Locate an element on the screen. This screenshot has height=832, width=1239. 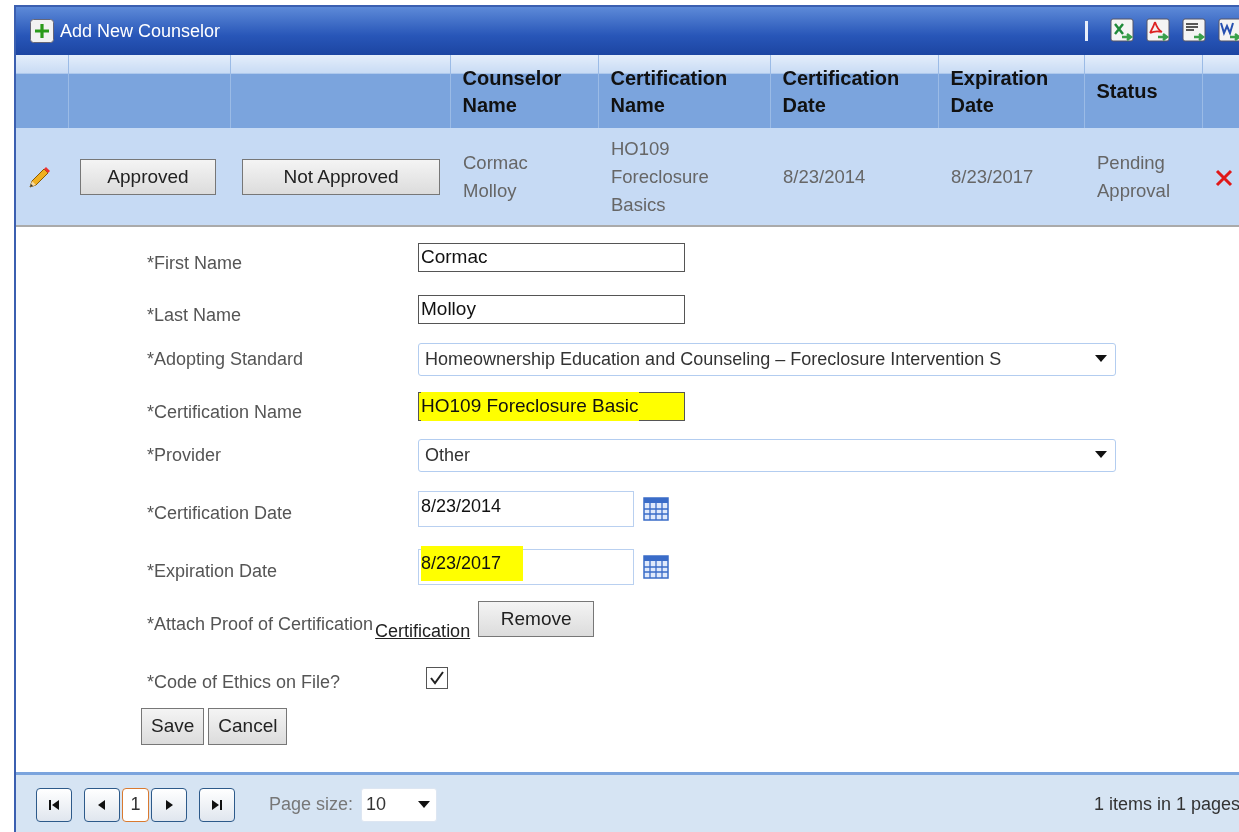
field-label: *Provider is located at coordinates (185, 455).